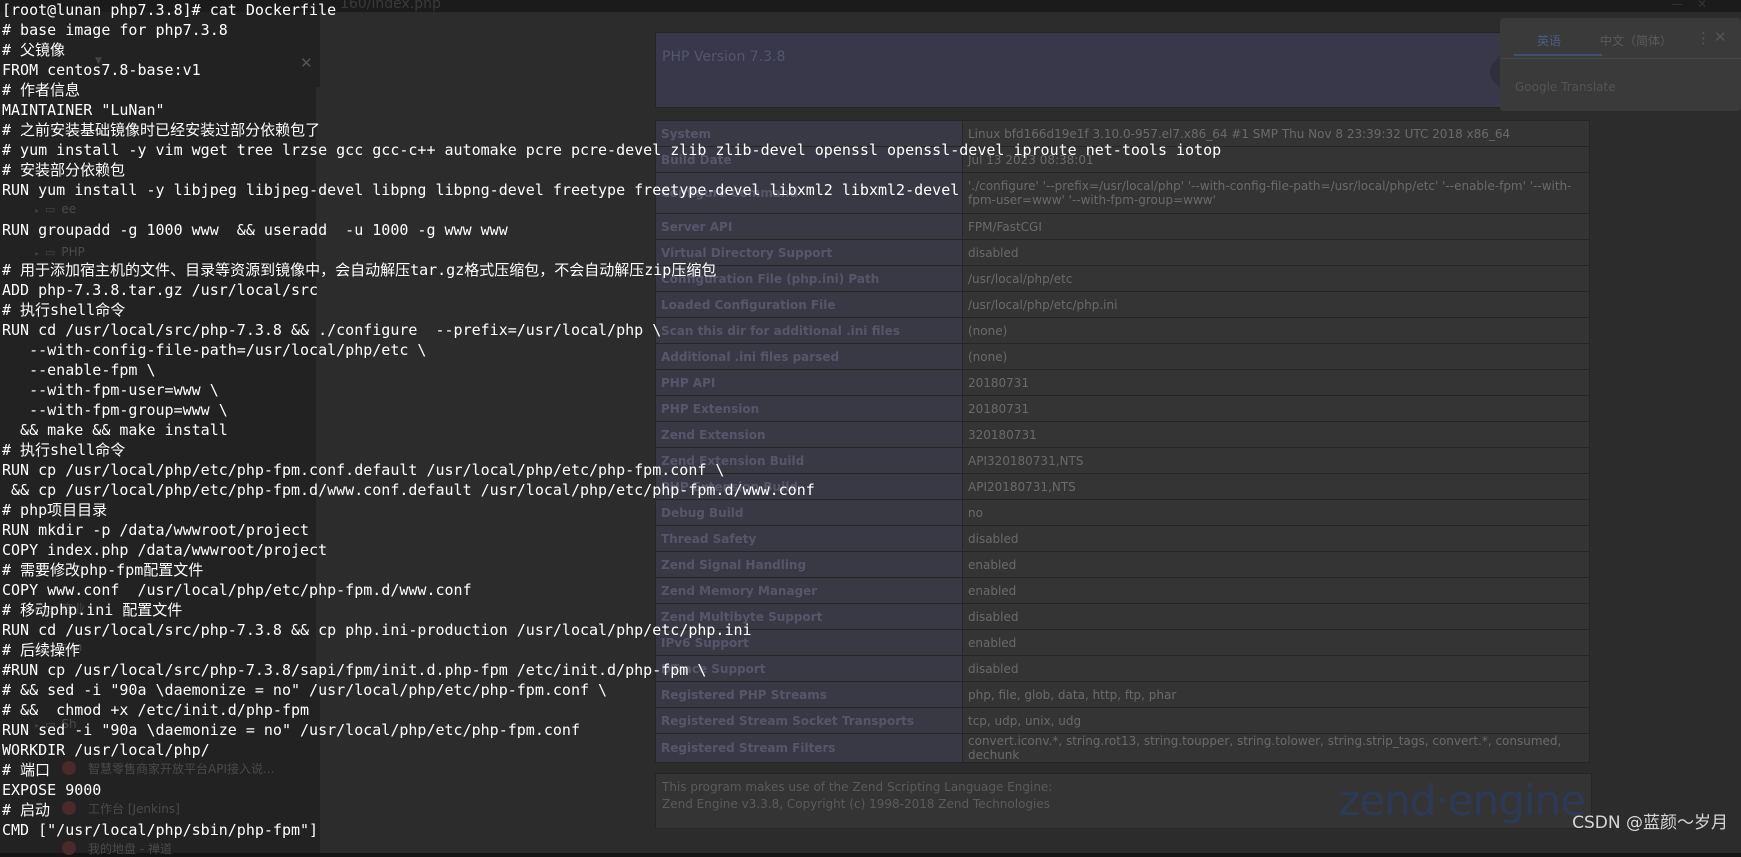  What do you see at coordinates (1565, 87) in the screenshot?
I see `google-translate-brand: Google Translate` at bounding box center [1565, 87].